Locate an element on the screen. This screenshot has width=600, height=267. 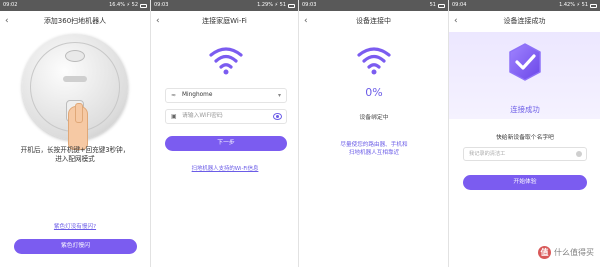
wifi-password-placeholder: 请输入WiFi密码 is located at coordinates (202, 116).